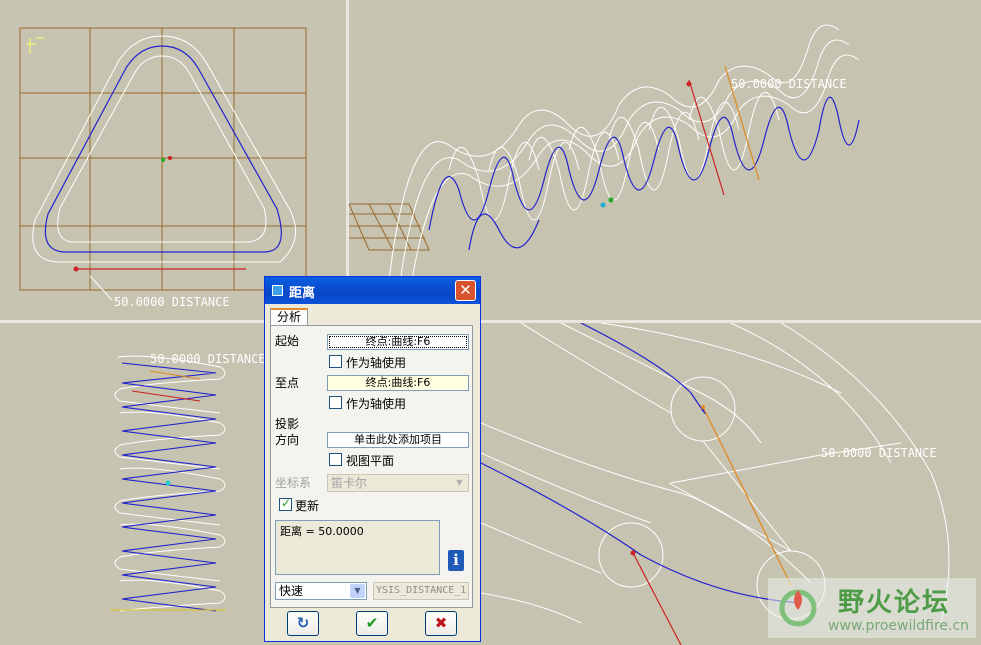  I want to click on to-label: 至点, so click(287, 383).